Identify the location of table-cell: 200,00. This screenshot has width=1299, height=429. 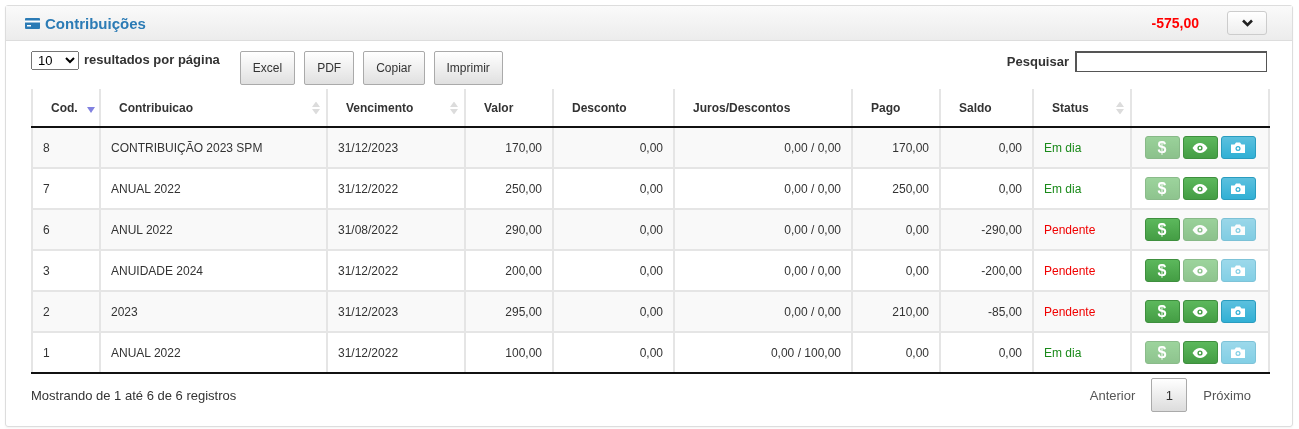
(523, 270).